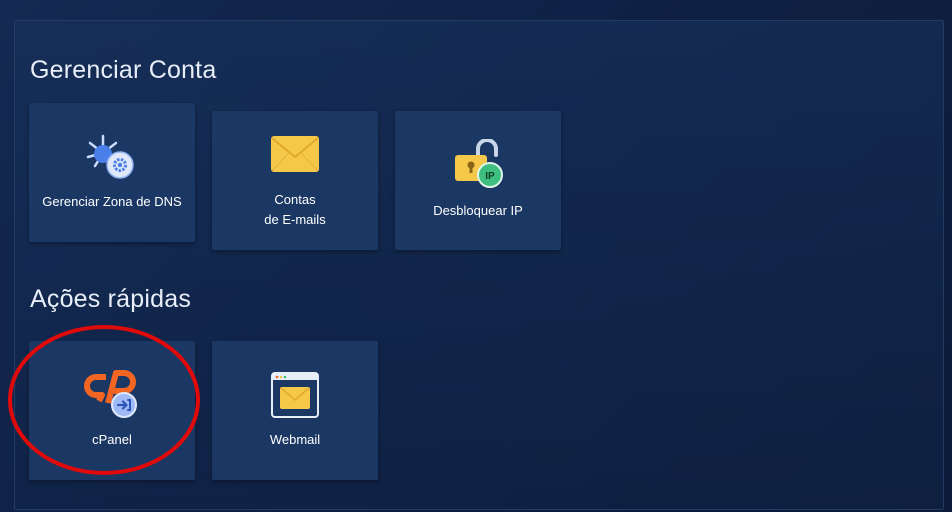 Image resolution: width=952 pixels, height=512 pixels. I want to click on tile-label-manage-dns-zone: Gerenciar Zona de DNS, so click(112, 201).